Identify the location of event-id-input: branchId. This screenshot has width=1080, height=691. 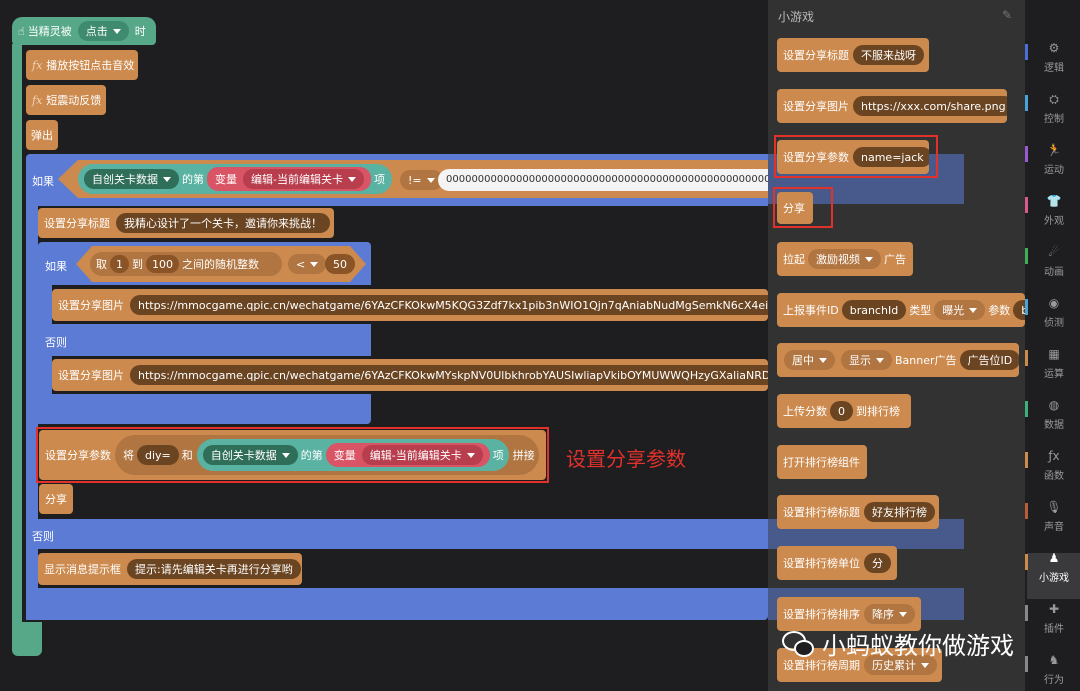
(874, 310).